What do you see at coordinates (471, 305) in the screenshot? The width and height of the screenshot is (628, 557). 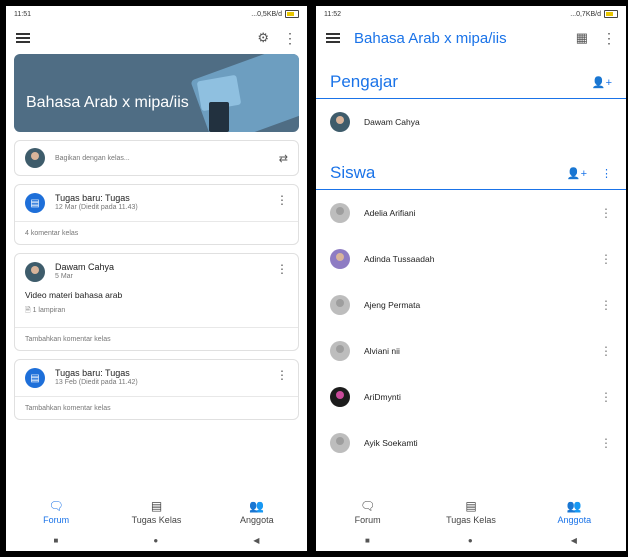 I see `student-item: Ajeng Permata ⋮` at bounding box center [471, 305].